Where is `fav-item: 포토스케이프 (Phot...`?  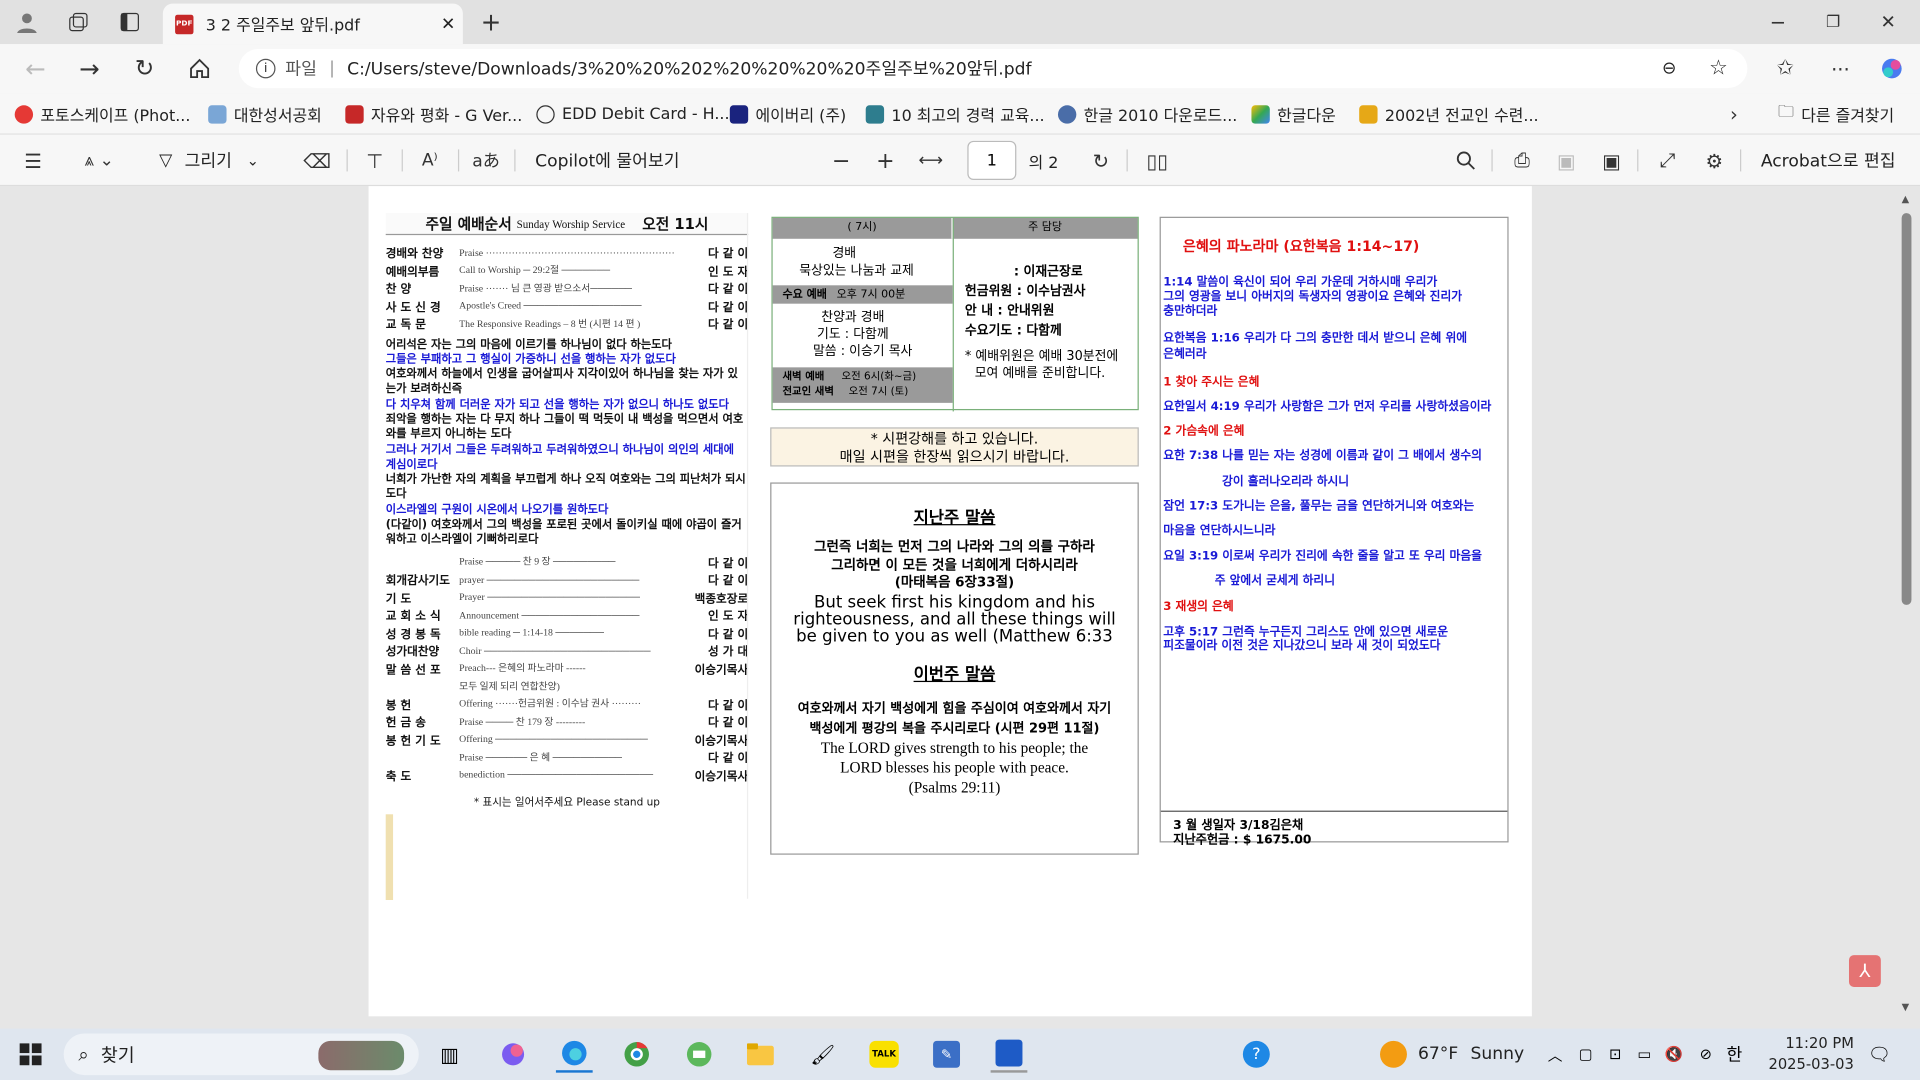
fav-item: 포토스케이프 (Phot... is located at coordinates (102, 114).